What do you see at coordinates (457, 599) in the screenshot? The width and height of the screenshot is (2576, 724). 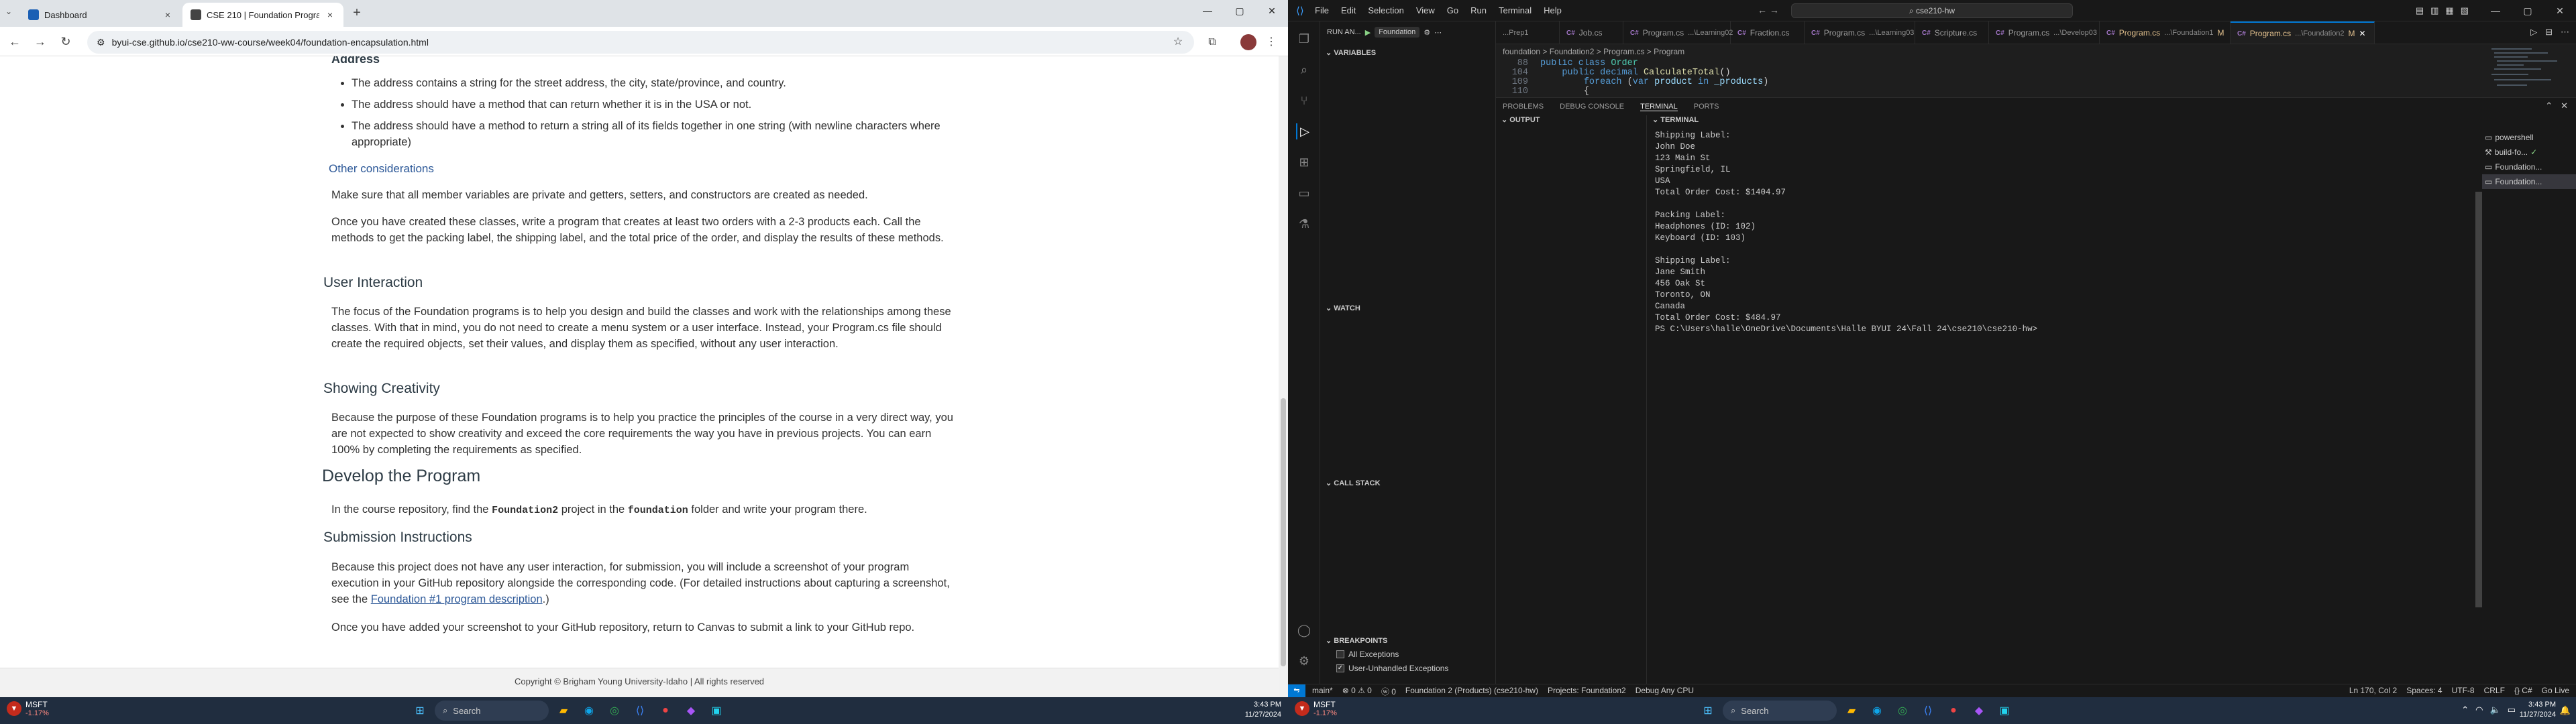 I see `foundation1-link: Foundation #1 program description` at bounding box center [457, 599].